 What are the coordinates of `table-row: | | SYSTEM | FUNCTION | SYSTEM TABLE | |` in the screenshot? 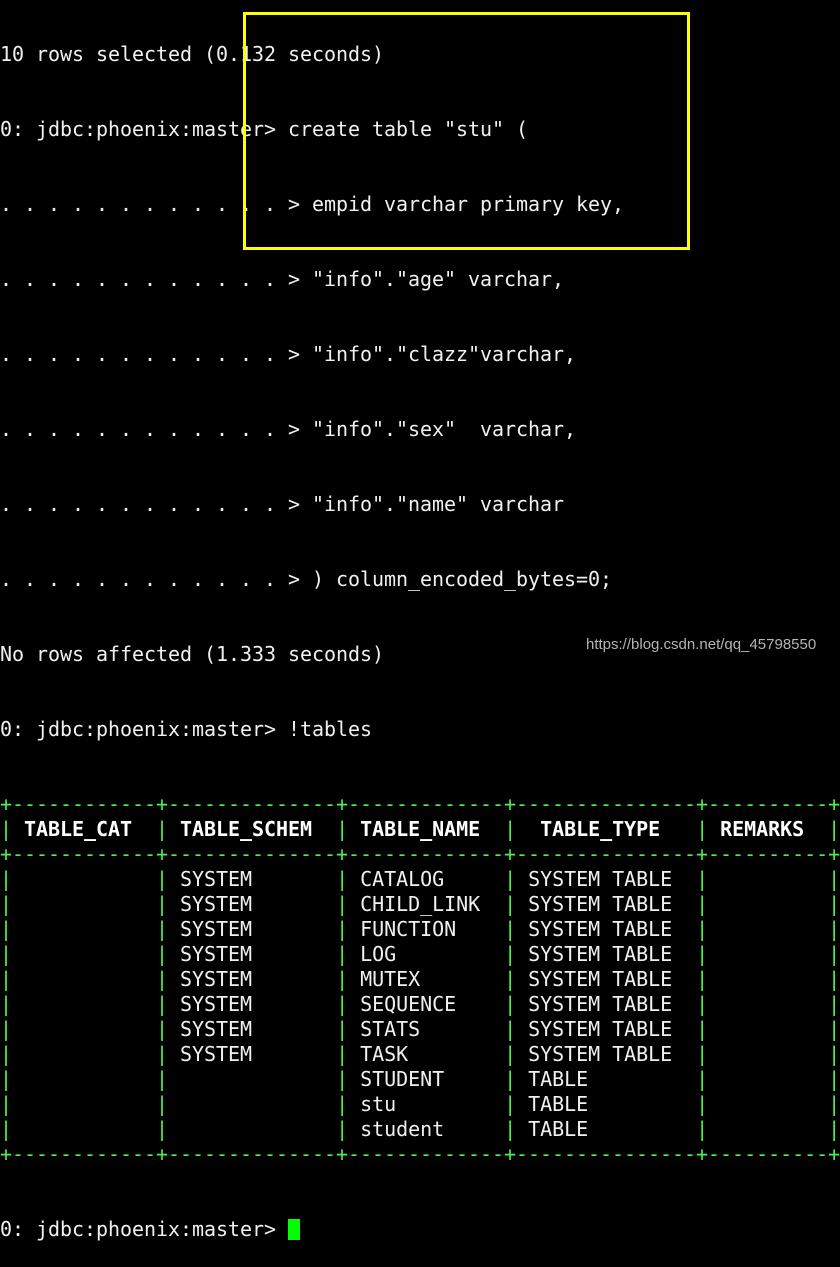 It's located at (420, 929).